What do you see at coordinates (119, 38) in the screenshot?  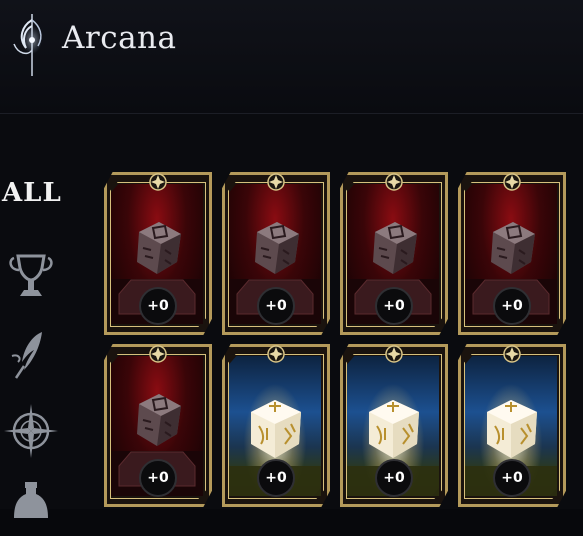 I see `page-title: Arcana` at bounding box center [119, 38].